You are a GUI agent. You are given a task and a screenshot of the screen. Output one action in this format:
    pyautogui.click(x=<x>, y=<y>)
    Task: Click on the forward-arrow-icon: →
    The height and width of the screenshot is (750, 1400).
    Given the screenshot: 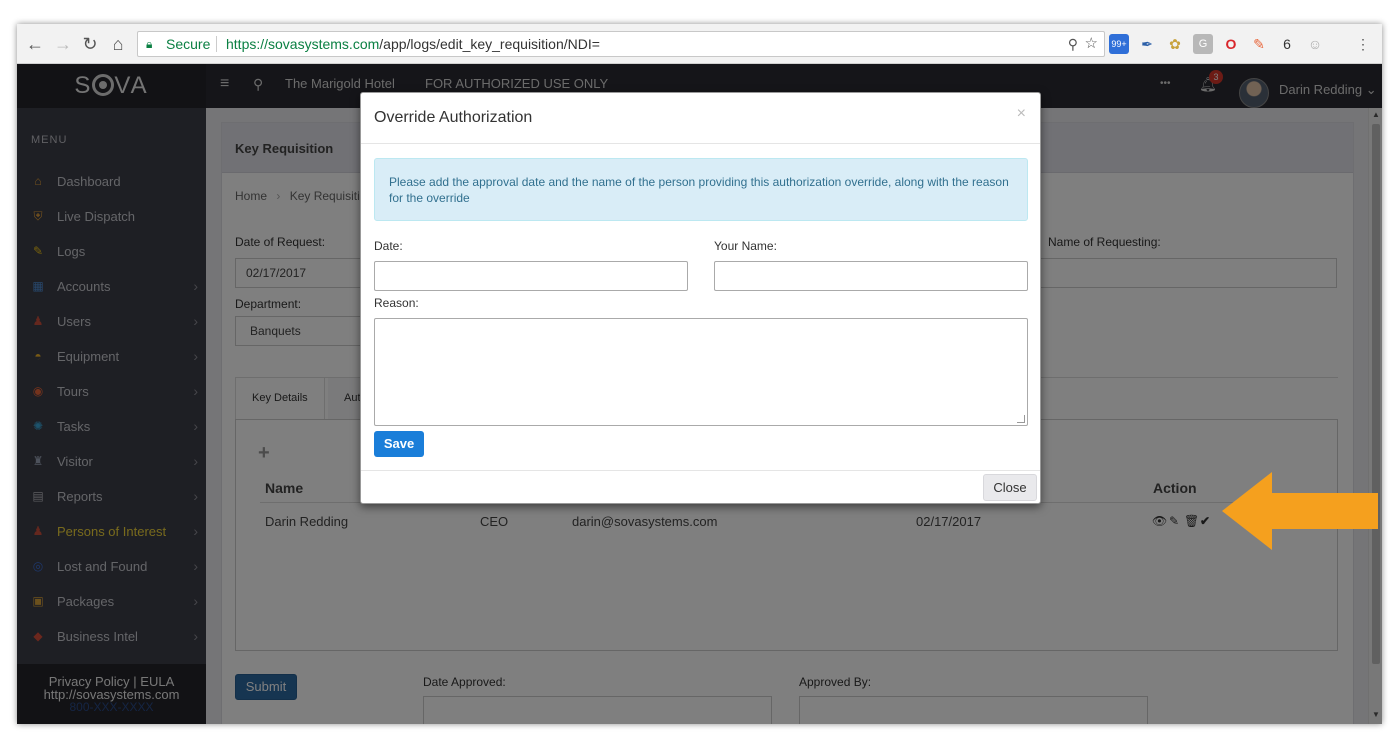 What is the action you would take?
    pyautogui.click(x=63, y=44)
    